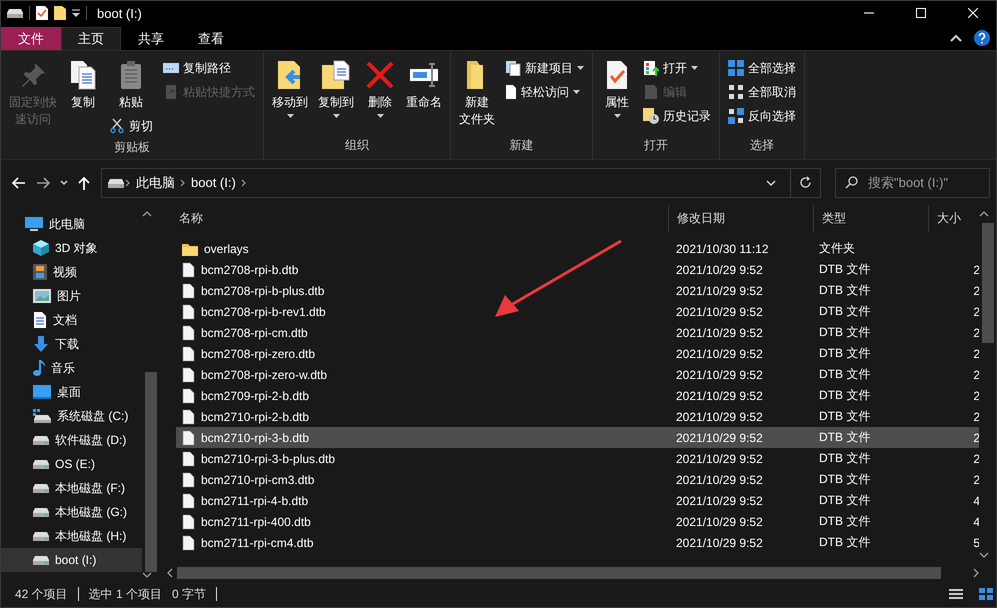  I want to click on sidebar-item: 图片, so click(71, 296).